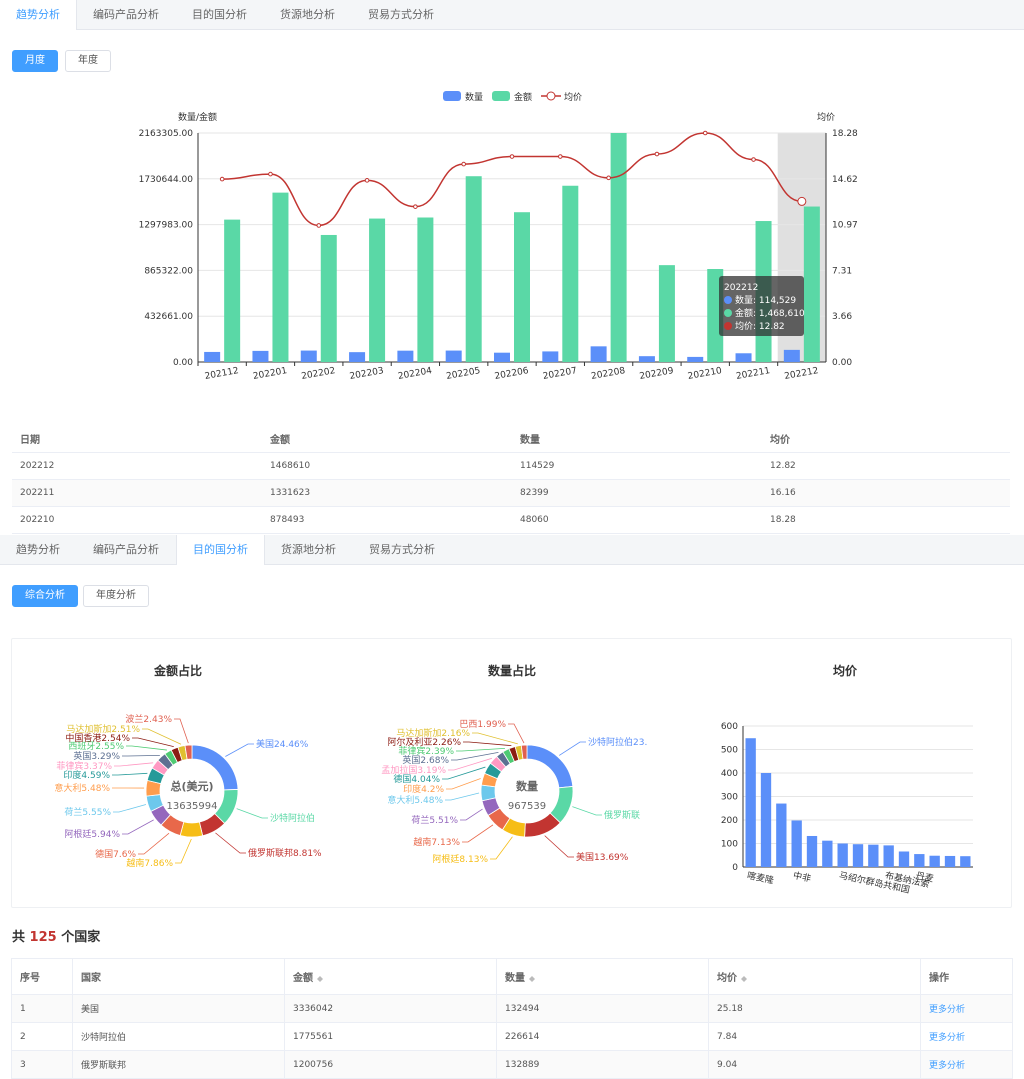  I want to click on cell-price: 12.82, so click(886, 465).